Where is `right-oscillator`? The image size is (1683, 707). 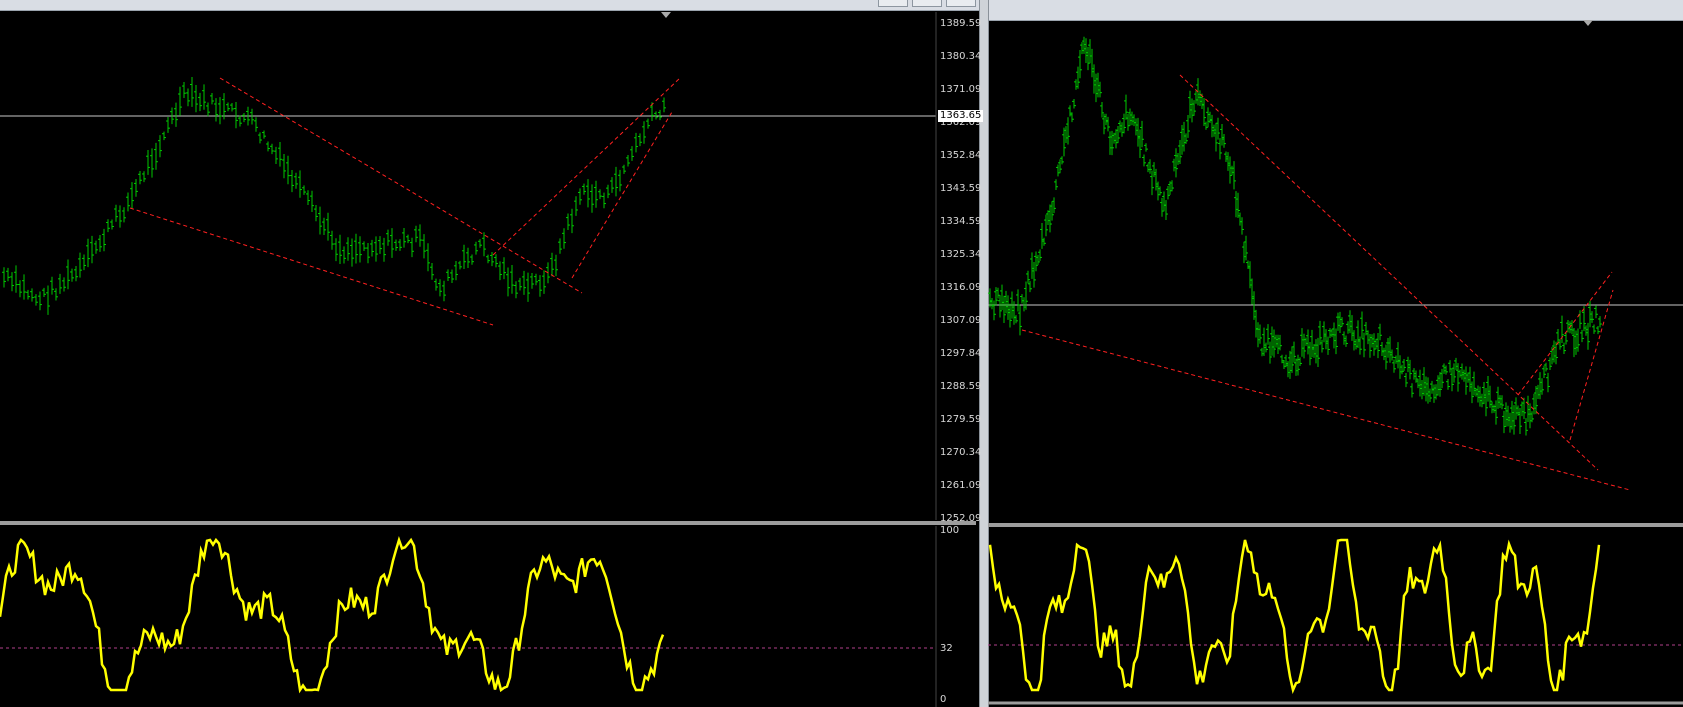
right-oscillator is located at coordinates (1335, 621).